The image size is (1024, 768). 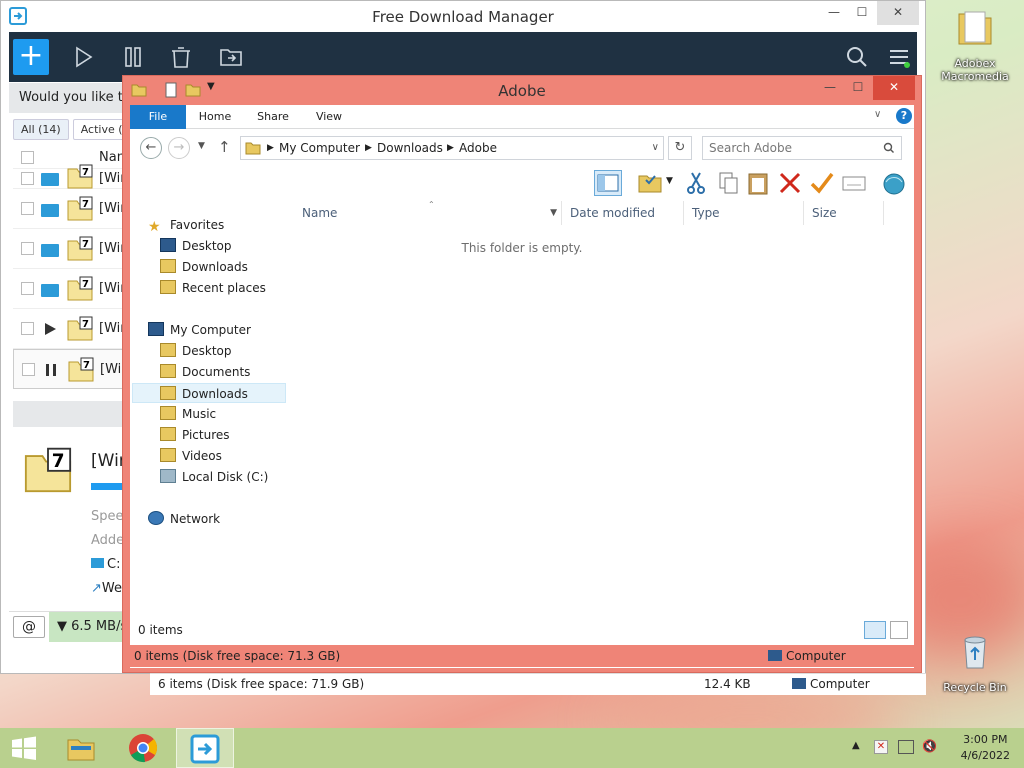 I want to click on clock: 3:00 PM 4/6/2022, so click(x=985, y=748).